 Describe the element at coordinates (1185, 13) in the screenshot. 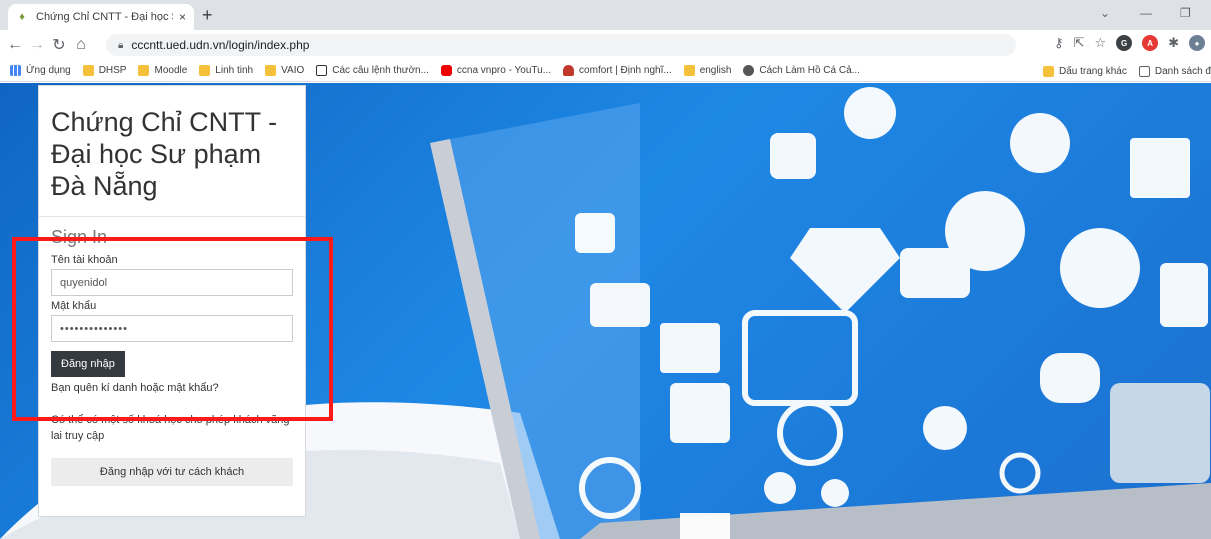

I see `restore-icon: ❐` at that location.